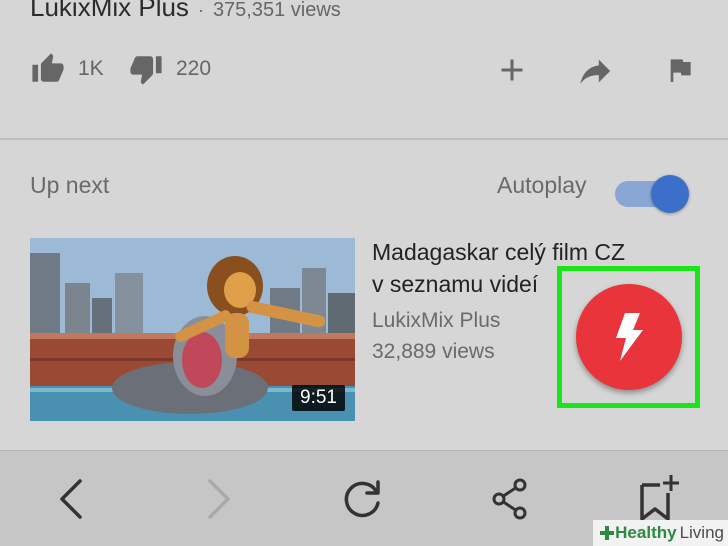 The width and height of the screenshot is (728, 546). What do you see at coordinates (91, 68) in the screenshot?
I see `like-count: 1K` at bounding box center [91, 68].